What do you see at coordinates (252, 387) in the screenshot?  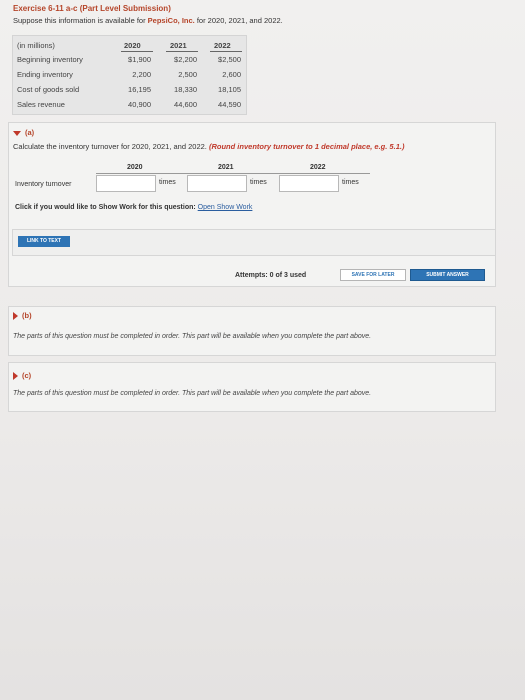 I see `part-c-panel` at bounding box center [252, 387].